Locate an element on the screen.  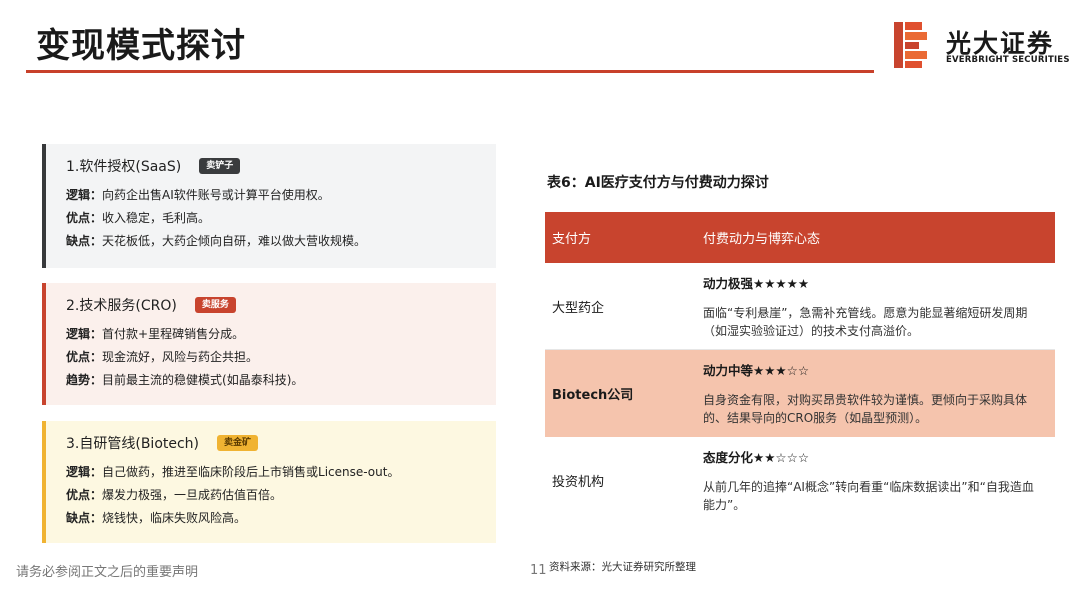
line-text: 首付款+里程碑销售分成。 is located at coordinates (173, 334).